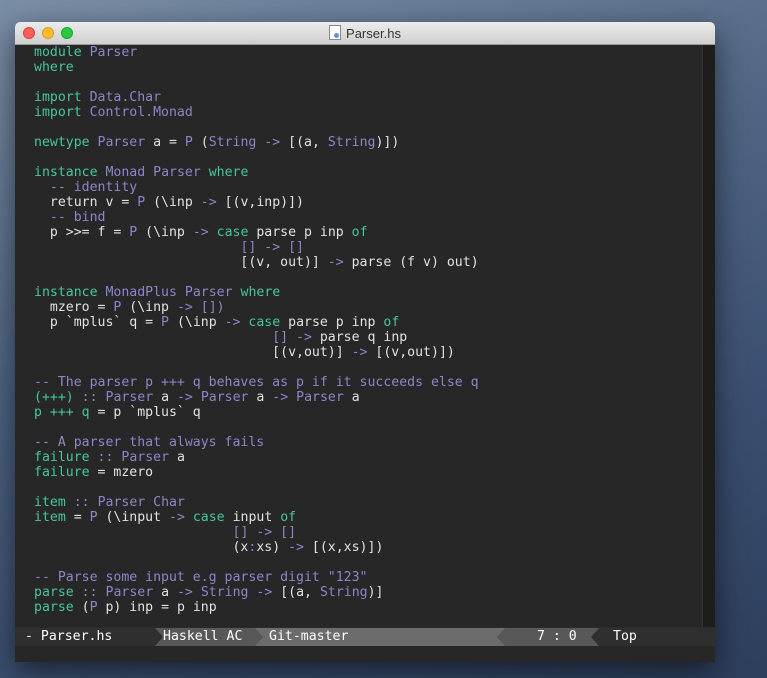 The width and height of the screenshot is (767, 678). I want to click on code-token: Control.Monad, so click(141, 112).